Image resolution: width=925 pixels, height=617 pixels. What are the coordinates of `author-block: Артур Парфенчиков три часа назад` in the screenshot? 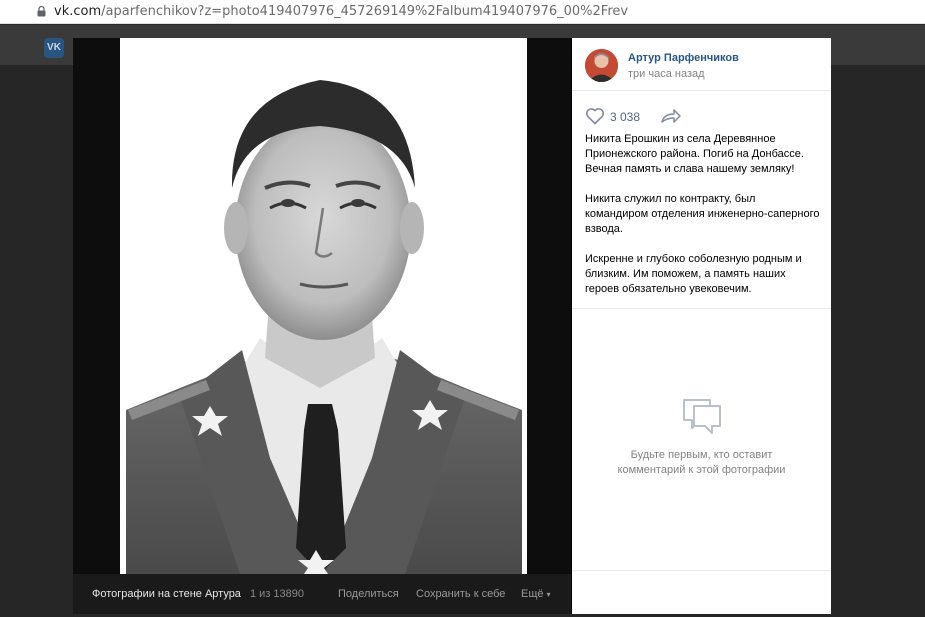 It's located at (701, 64).